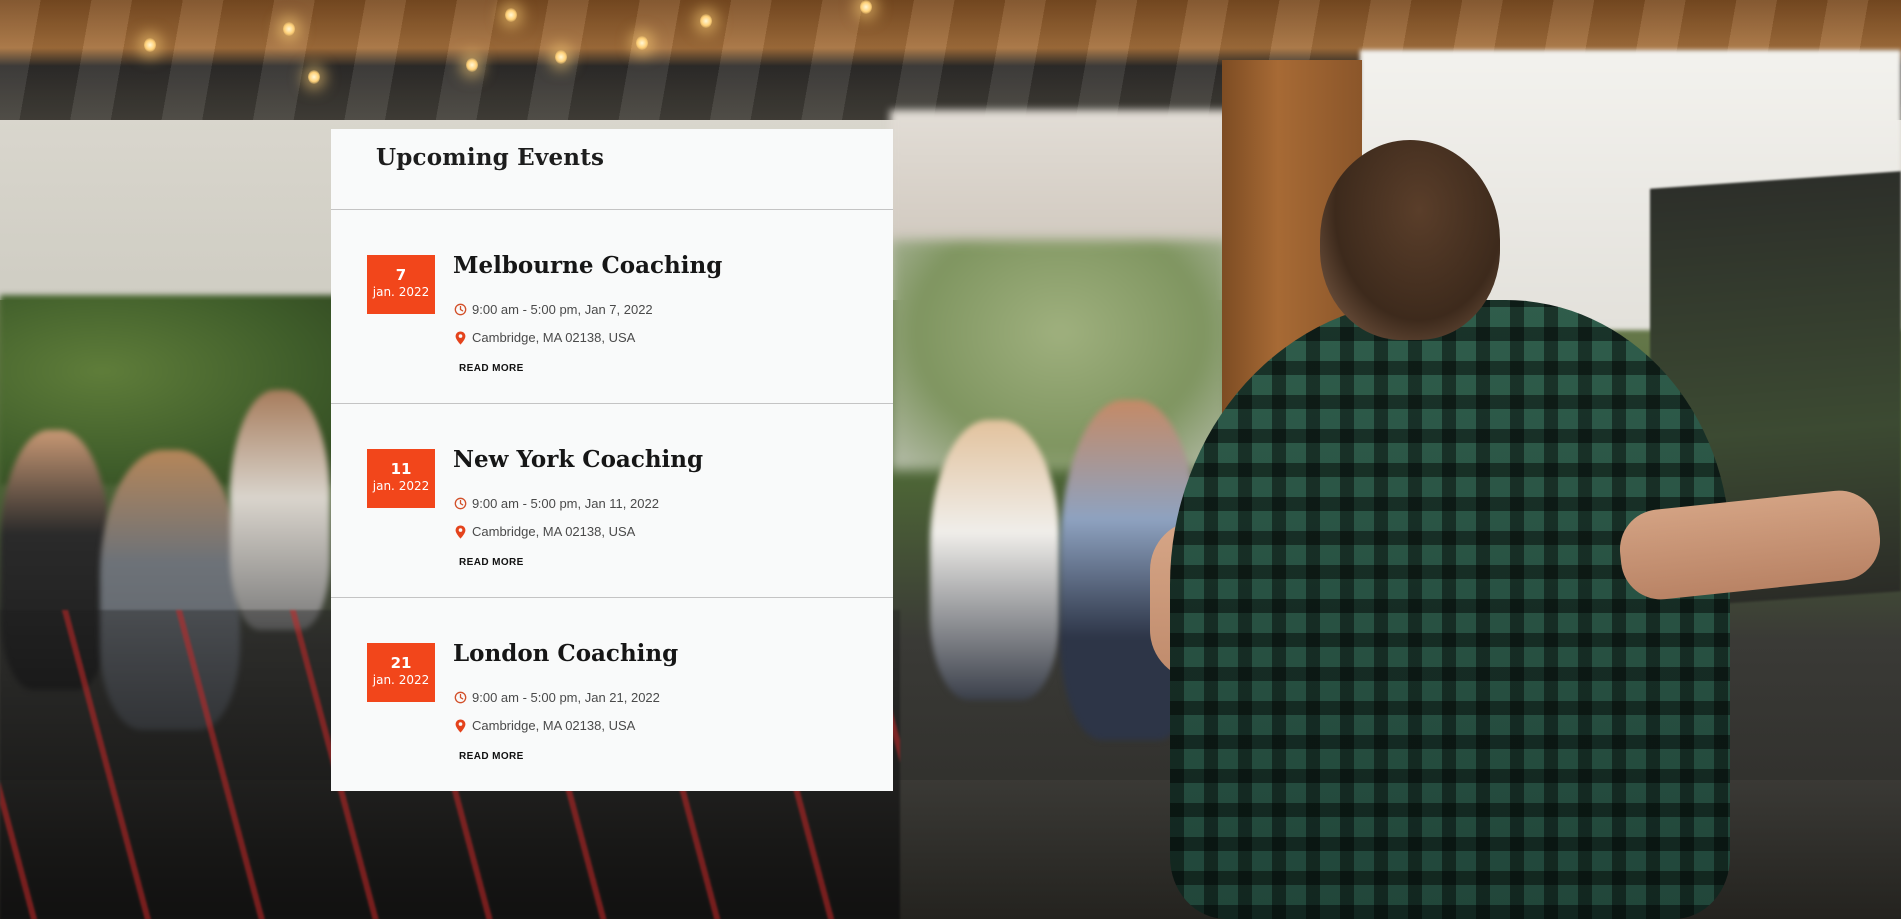 This screenshot has height=919, width=1901. I want to click on date-badge: 11 jan. 2022, so click(401, 478).